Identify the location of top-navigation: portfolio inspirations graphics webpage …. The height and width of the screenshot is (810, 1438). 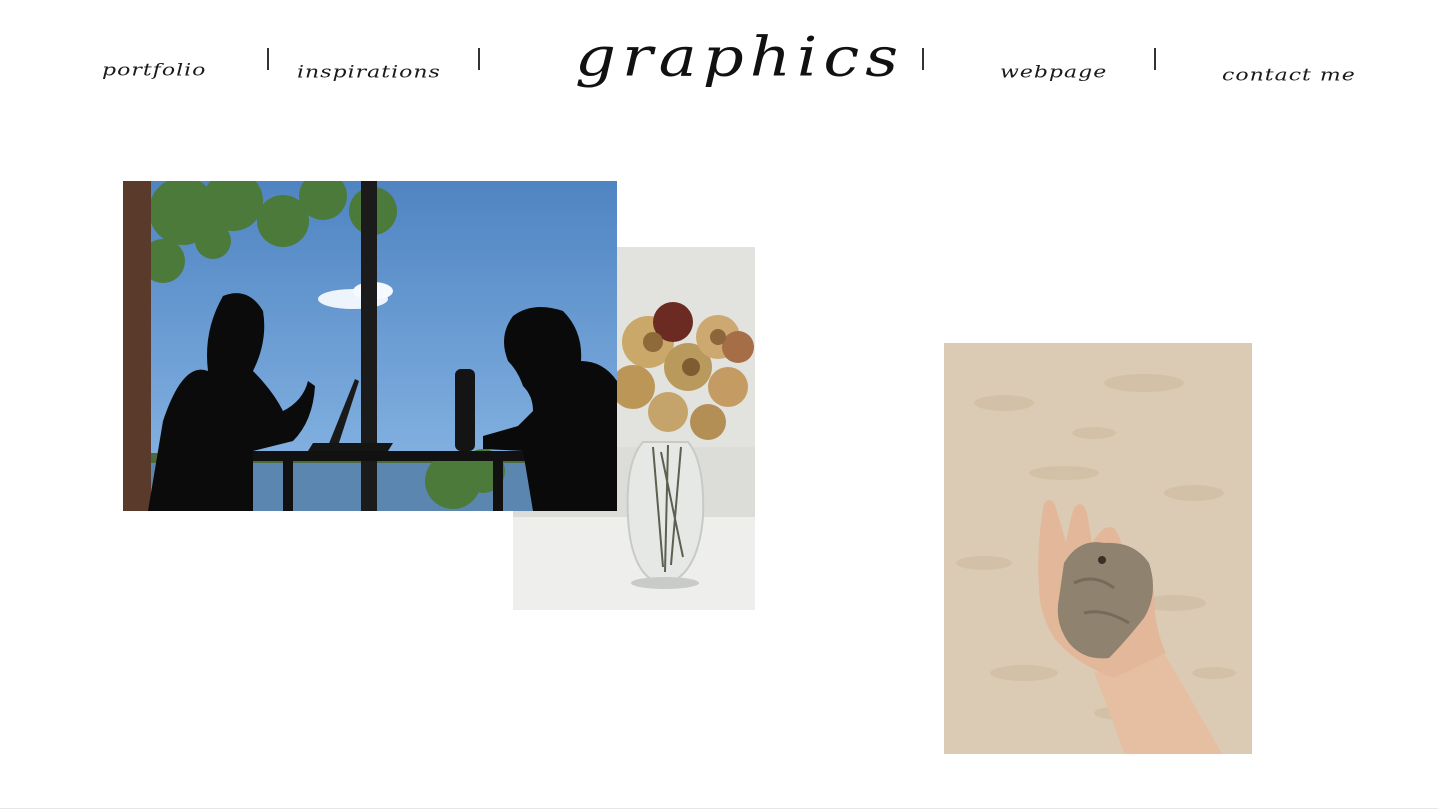
(719, 60).